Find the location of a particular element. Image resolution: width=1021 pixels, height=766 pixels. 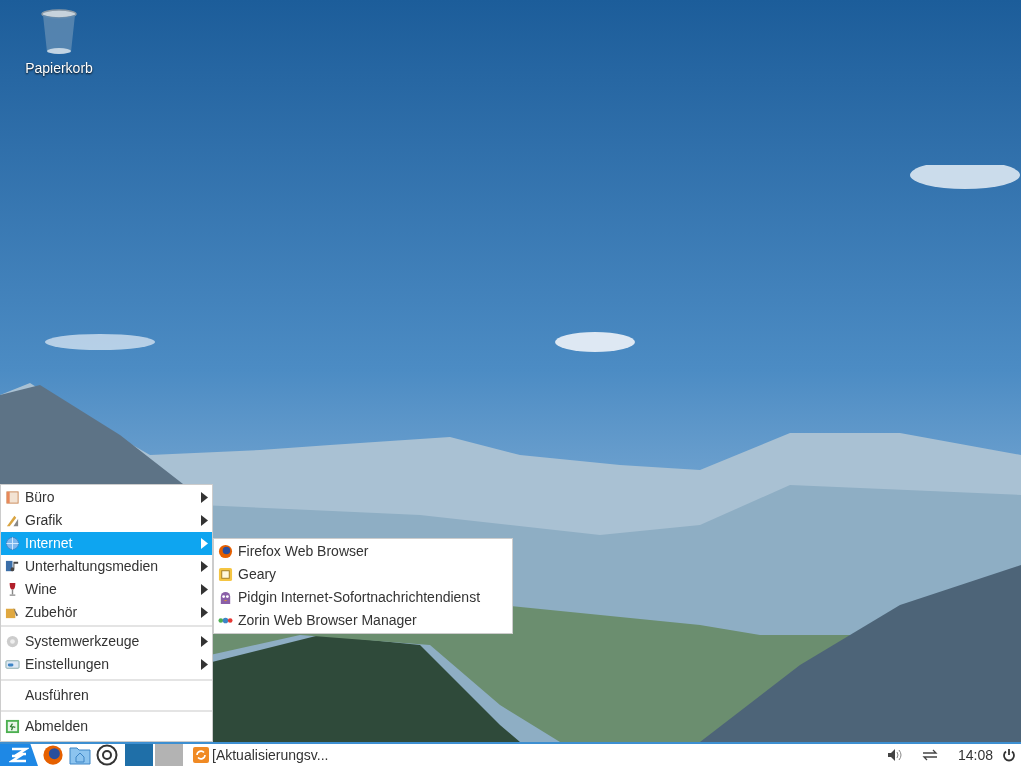

clock: 14:08 is located at coordinates (975, 755).